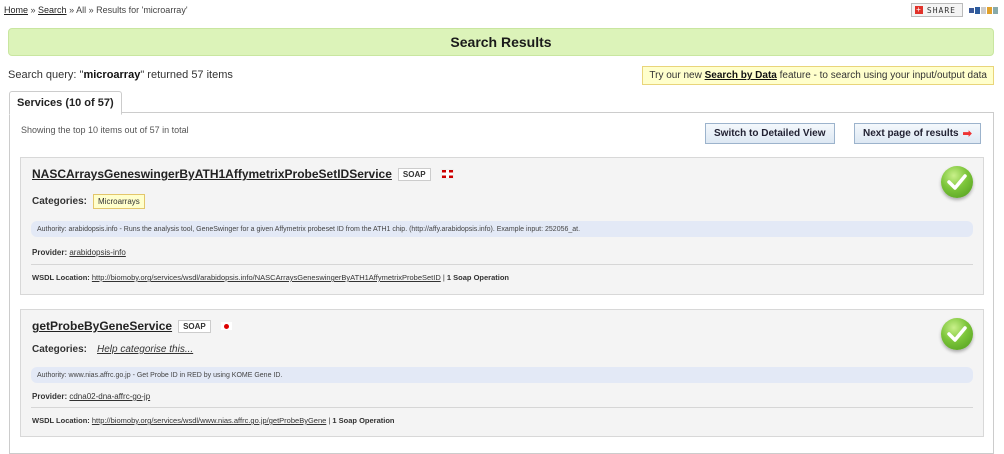 The width and height of the screenshot is (1004, 454). Describe the element at coordinates (941, 10) in the screenshot. I see `share-label: SHARE` at that location.